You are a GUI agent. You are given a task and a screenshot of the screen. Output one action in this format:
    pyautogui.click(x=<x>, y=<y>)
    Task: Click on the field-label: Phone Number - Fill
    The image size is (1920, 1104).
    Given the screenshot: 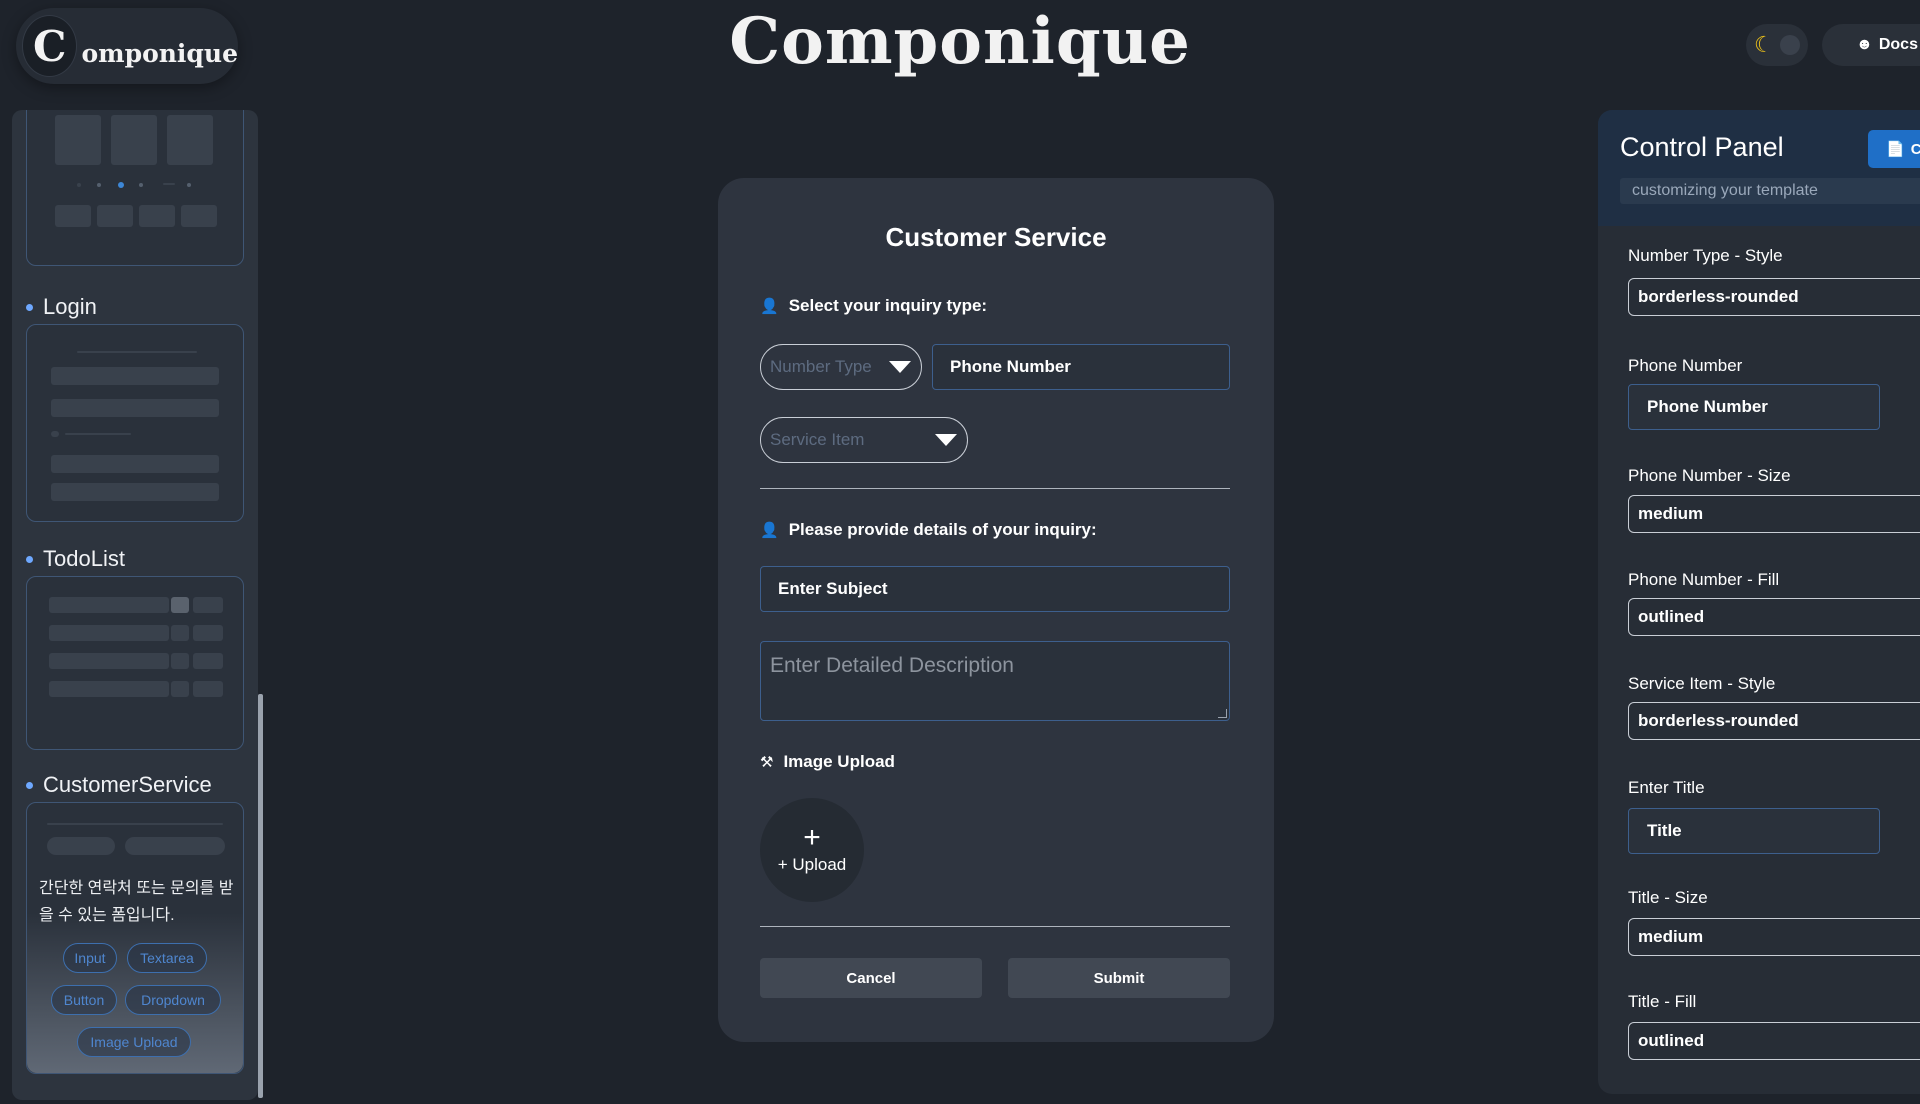 What is the action you would take?
    pyautogui.click(x=1704, y=579)
    